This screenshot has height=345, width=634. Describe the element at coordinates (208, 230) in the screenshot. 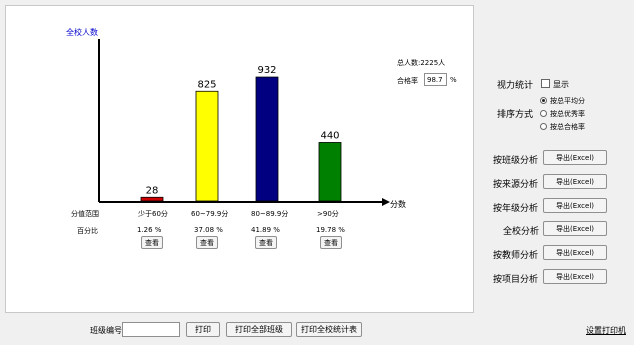

I see `percent-cell: 37.08 %` at that location.